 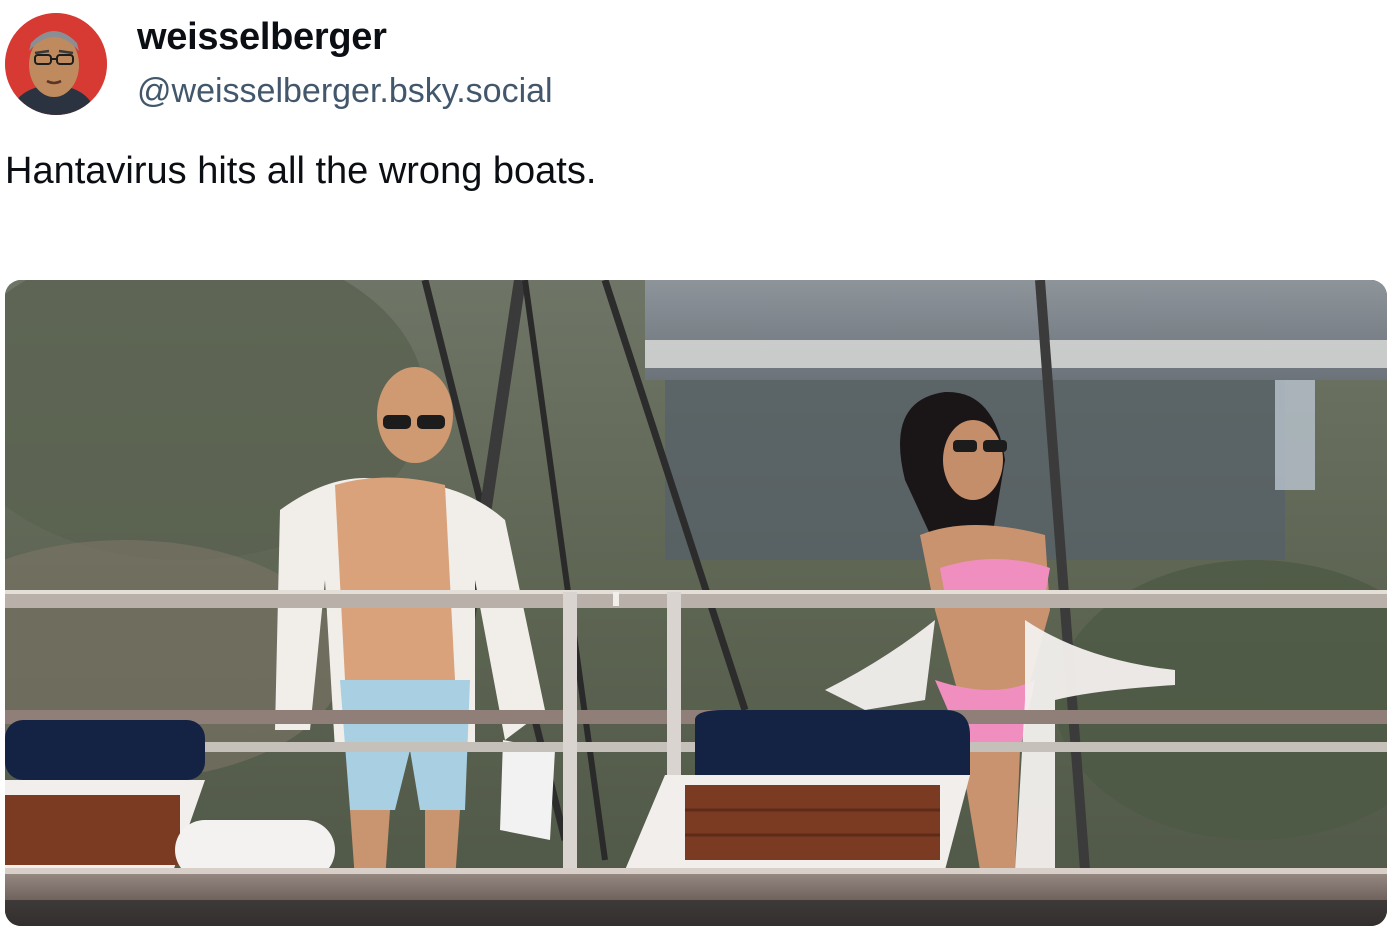 I want to click on author-avatar, so click(x=56, y=64).